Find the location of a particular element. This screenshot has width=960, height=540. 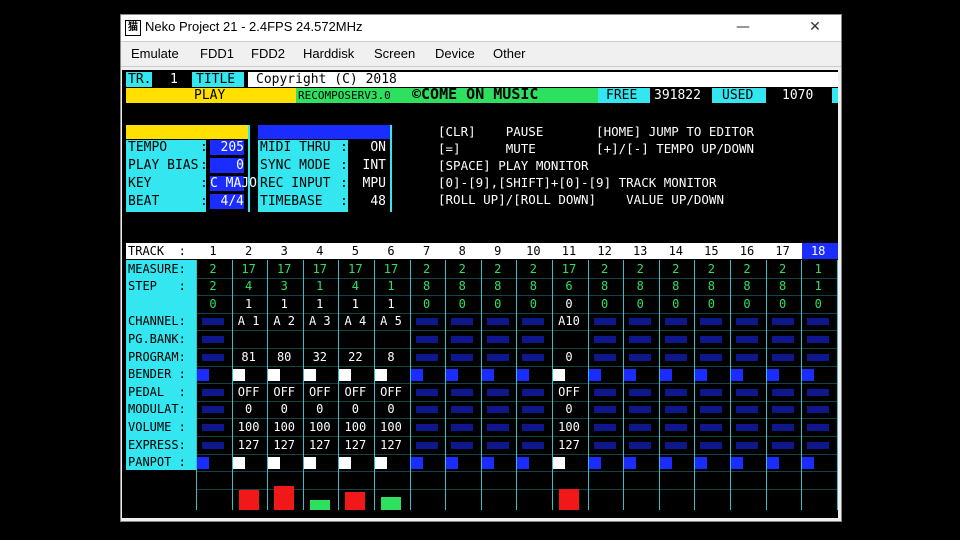

track-number: 12 is located at coordinates (605, 251).